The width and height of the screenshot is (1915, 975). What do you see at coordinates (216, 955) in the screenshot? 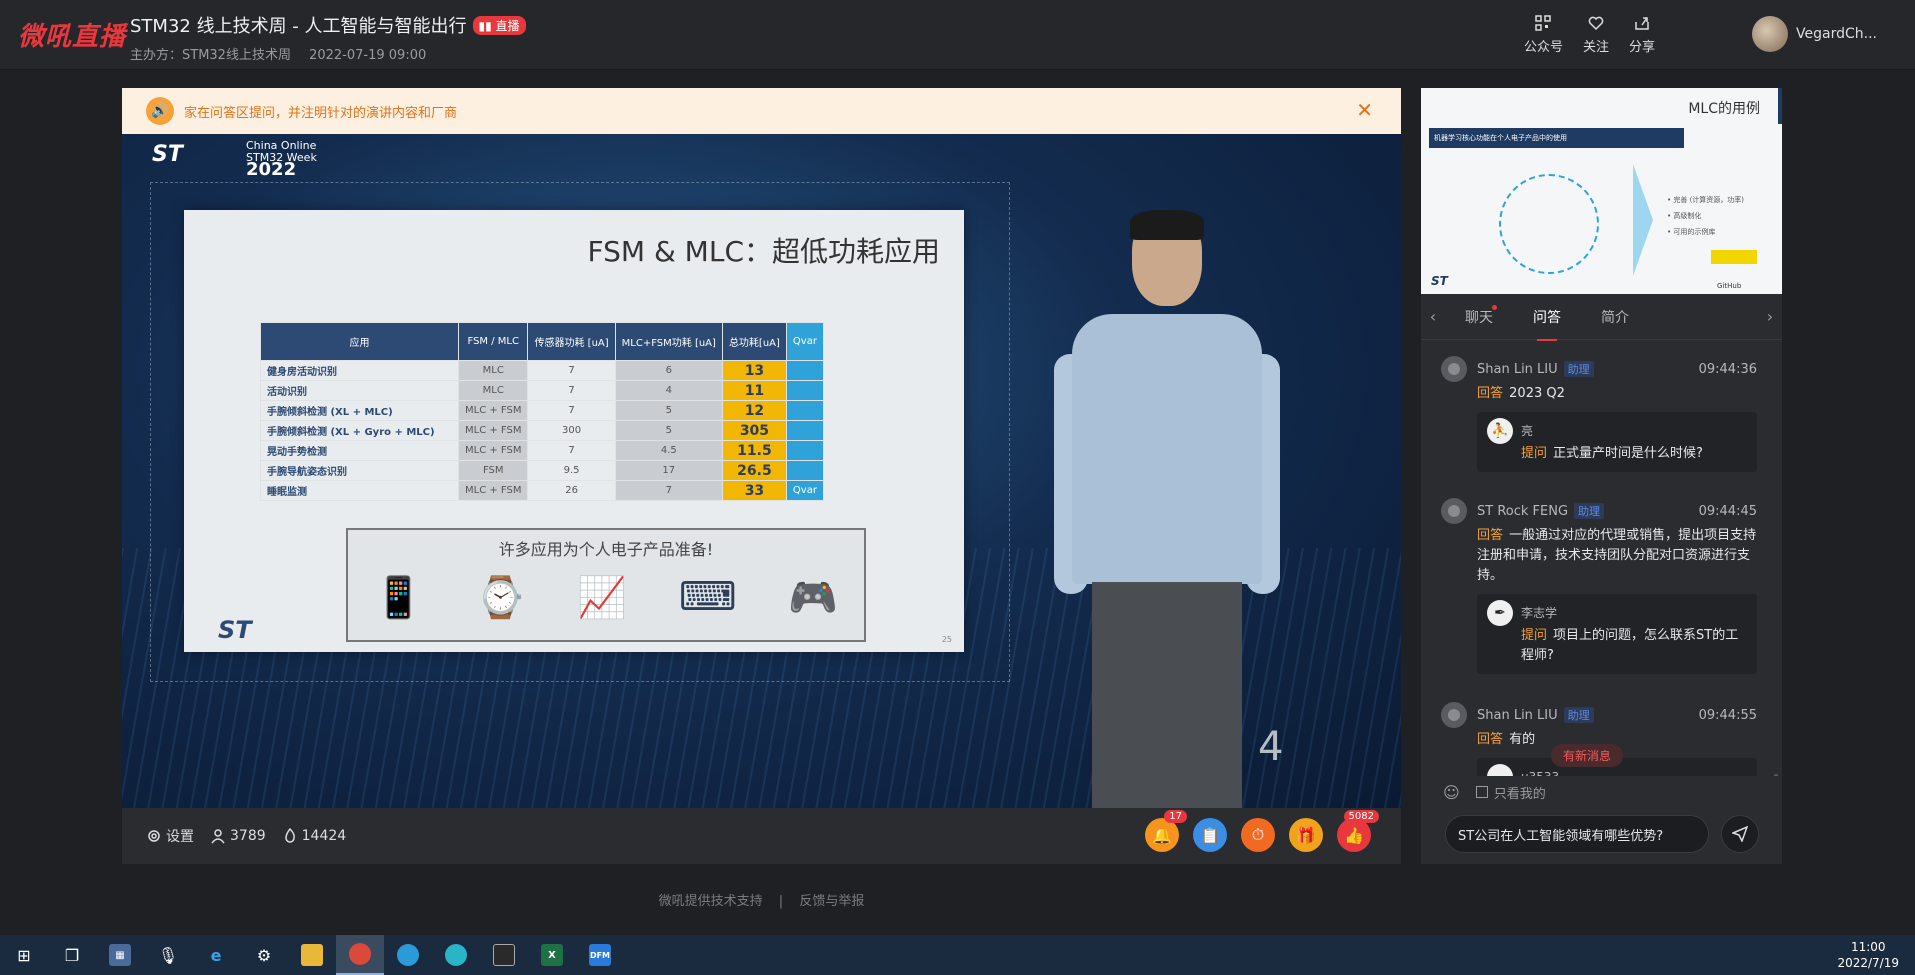
I see `ie-icon: e` at bounding box center [216, 955].